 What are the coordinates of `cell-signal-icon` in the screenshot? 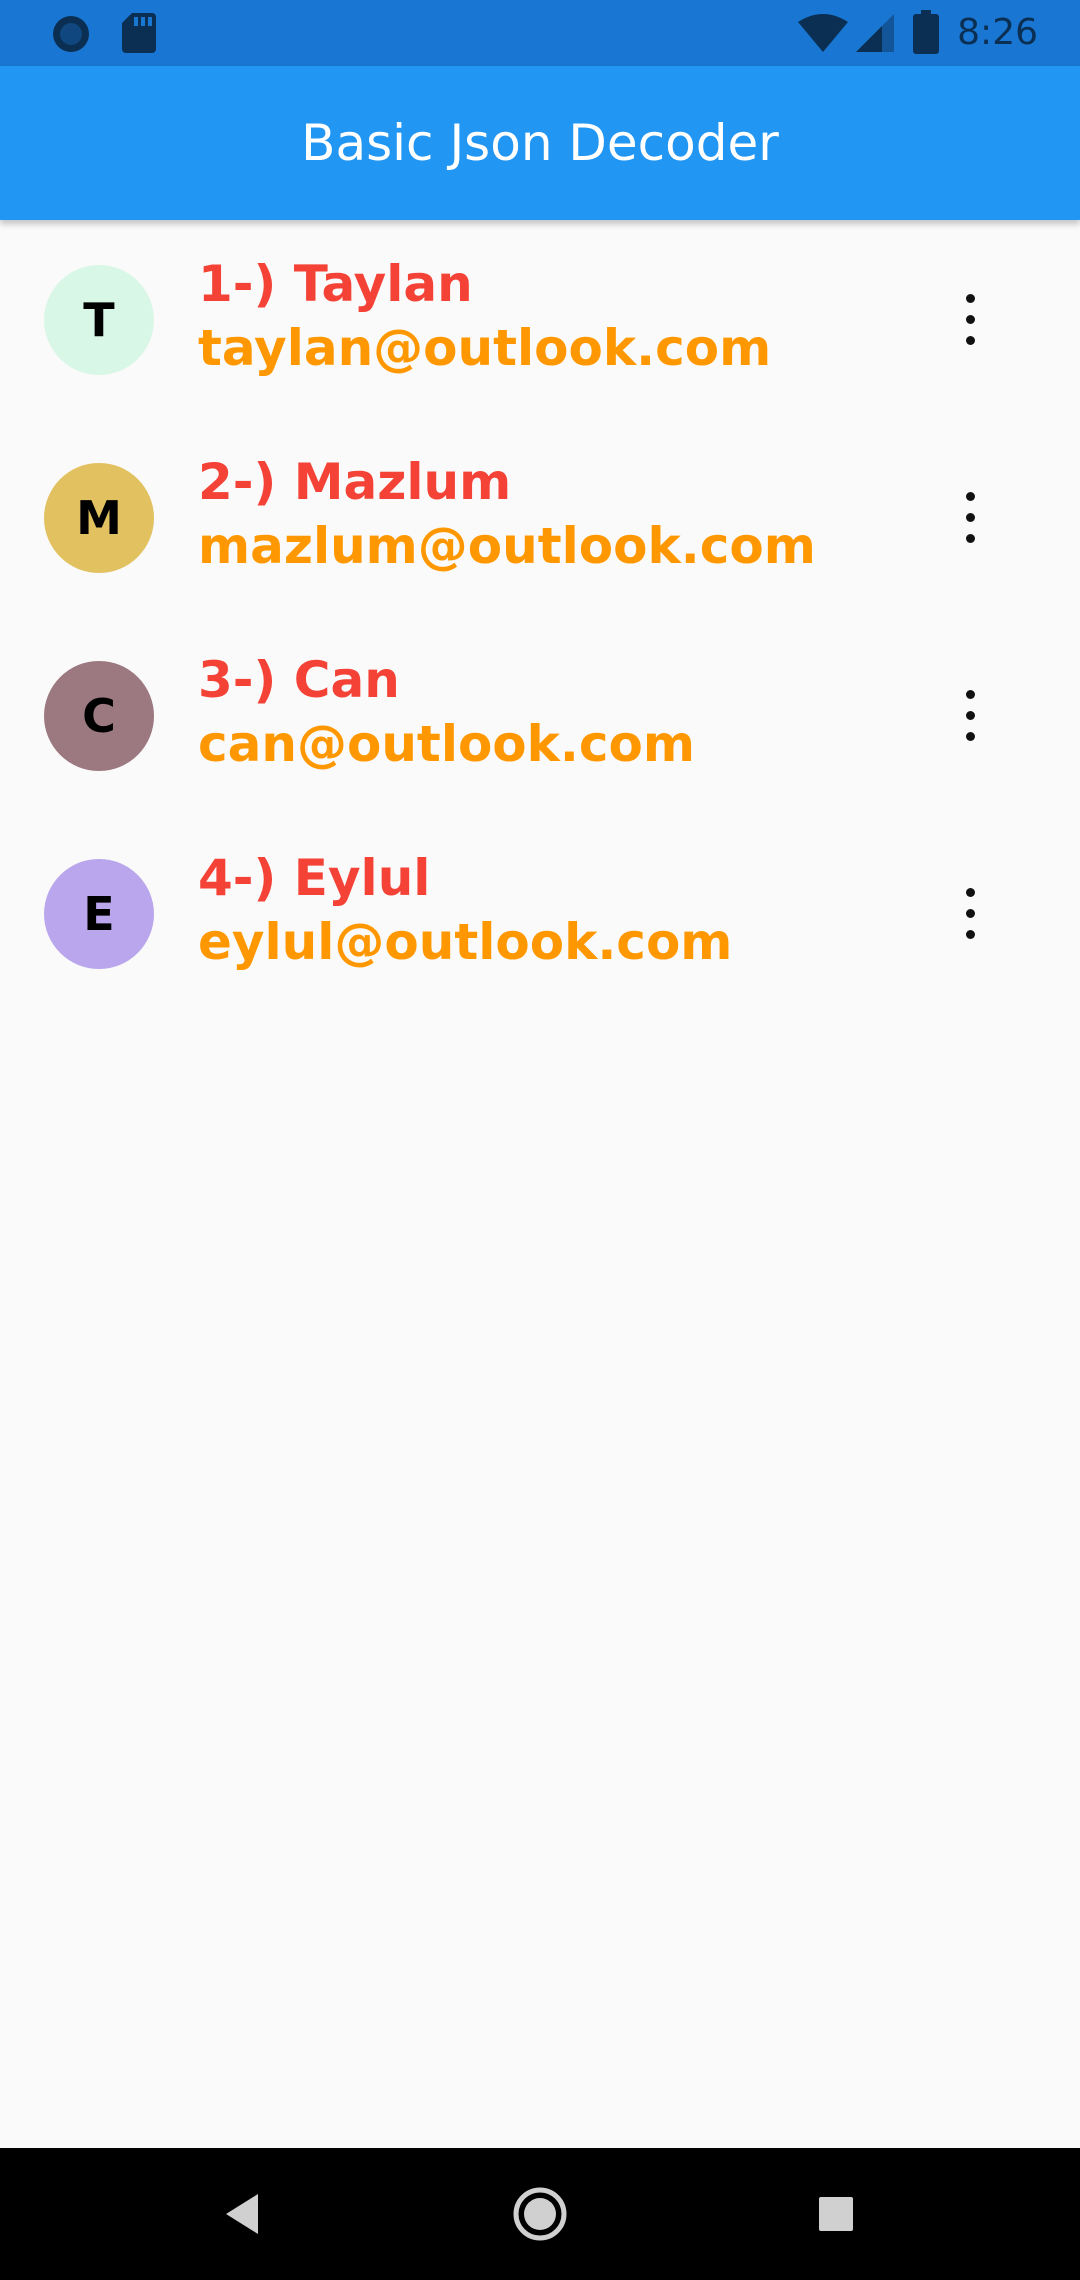 It's located at (875, 33).